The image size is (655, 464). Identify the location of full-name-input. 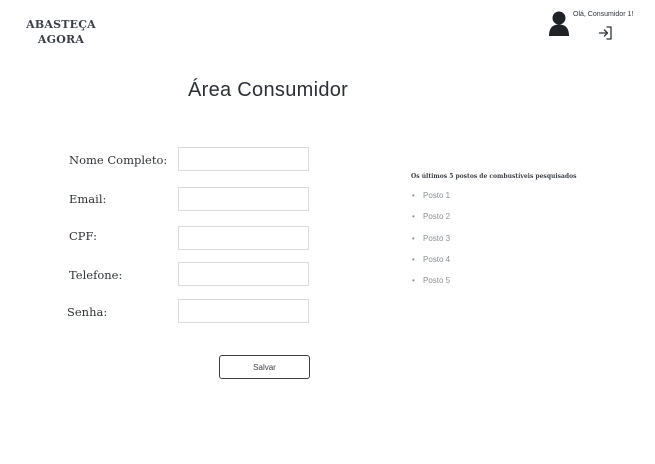
(243, 159).